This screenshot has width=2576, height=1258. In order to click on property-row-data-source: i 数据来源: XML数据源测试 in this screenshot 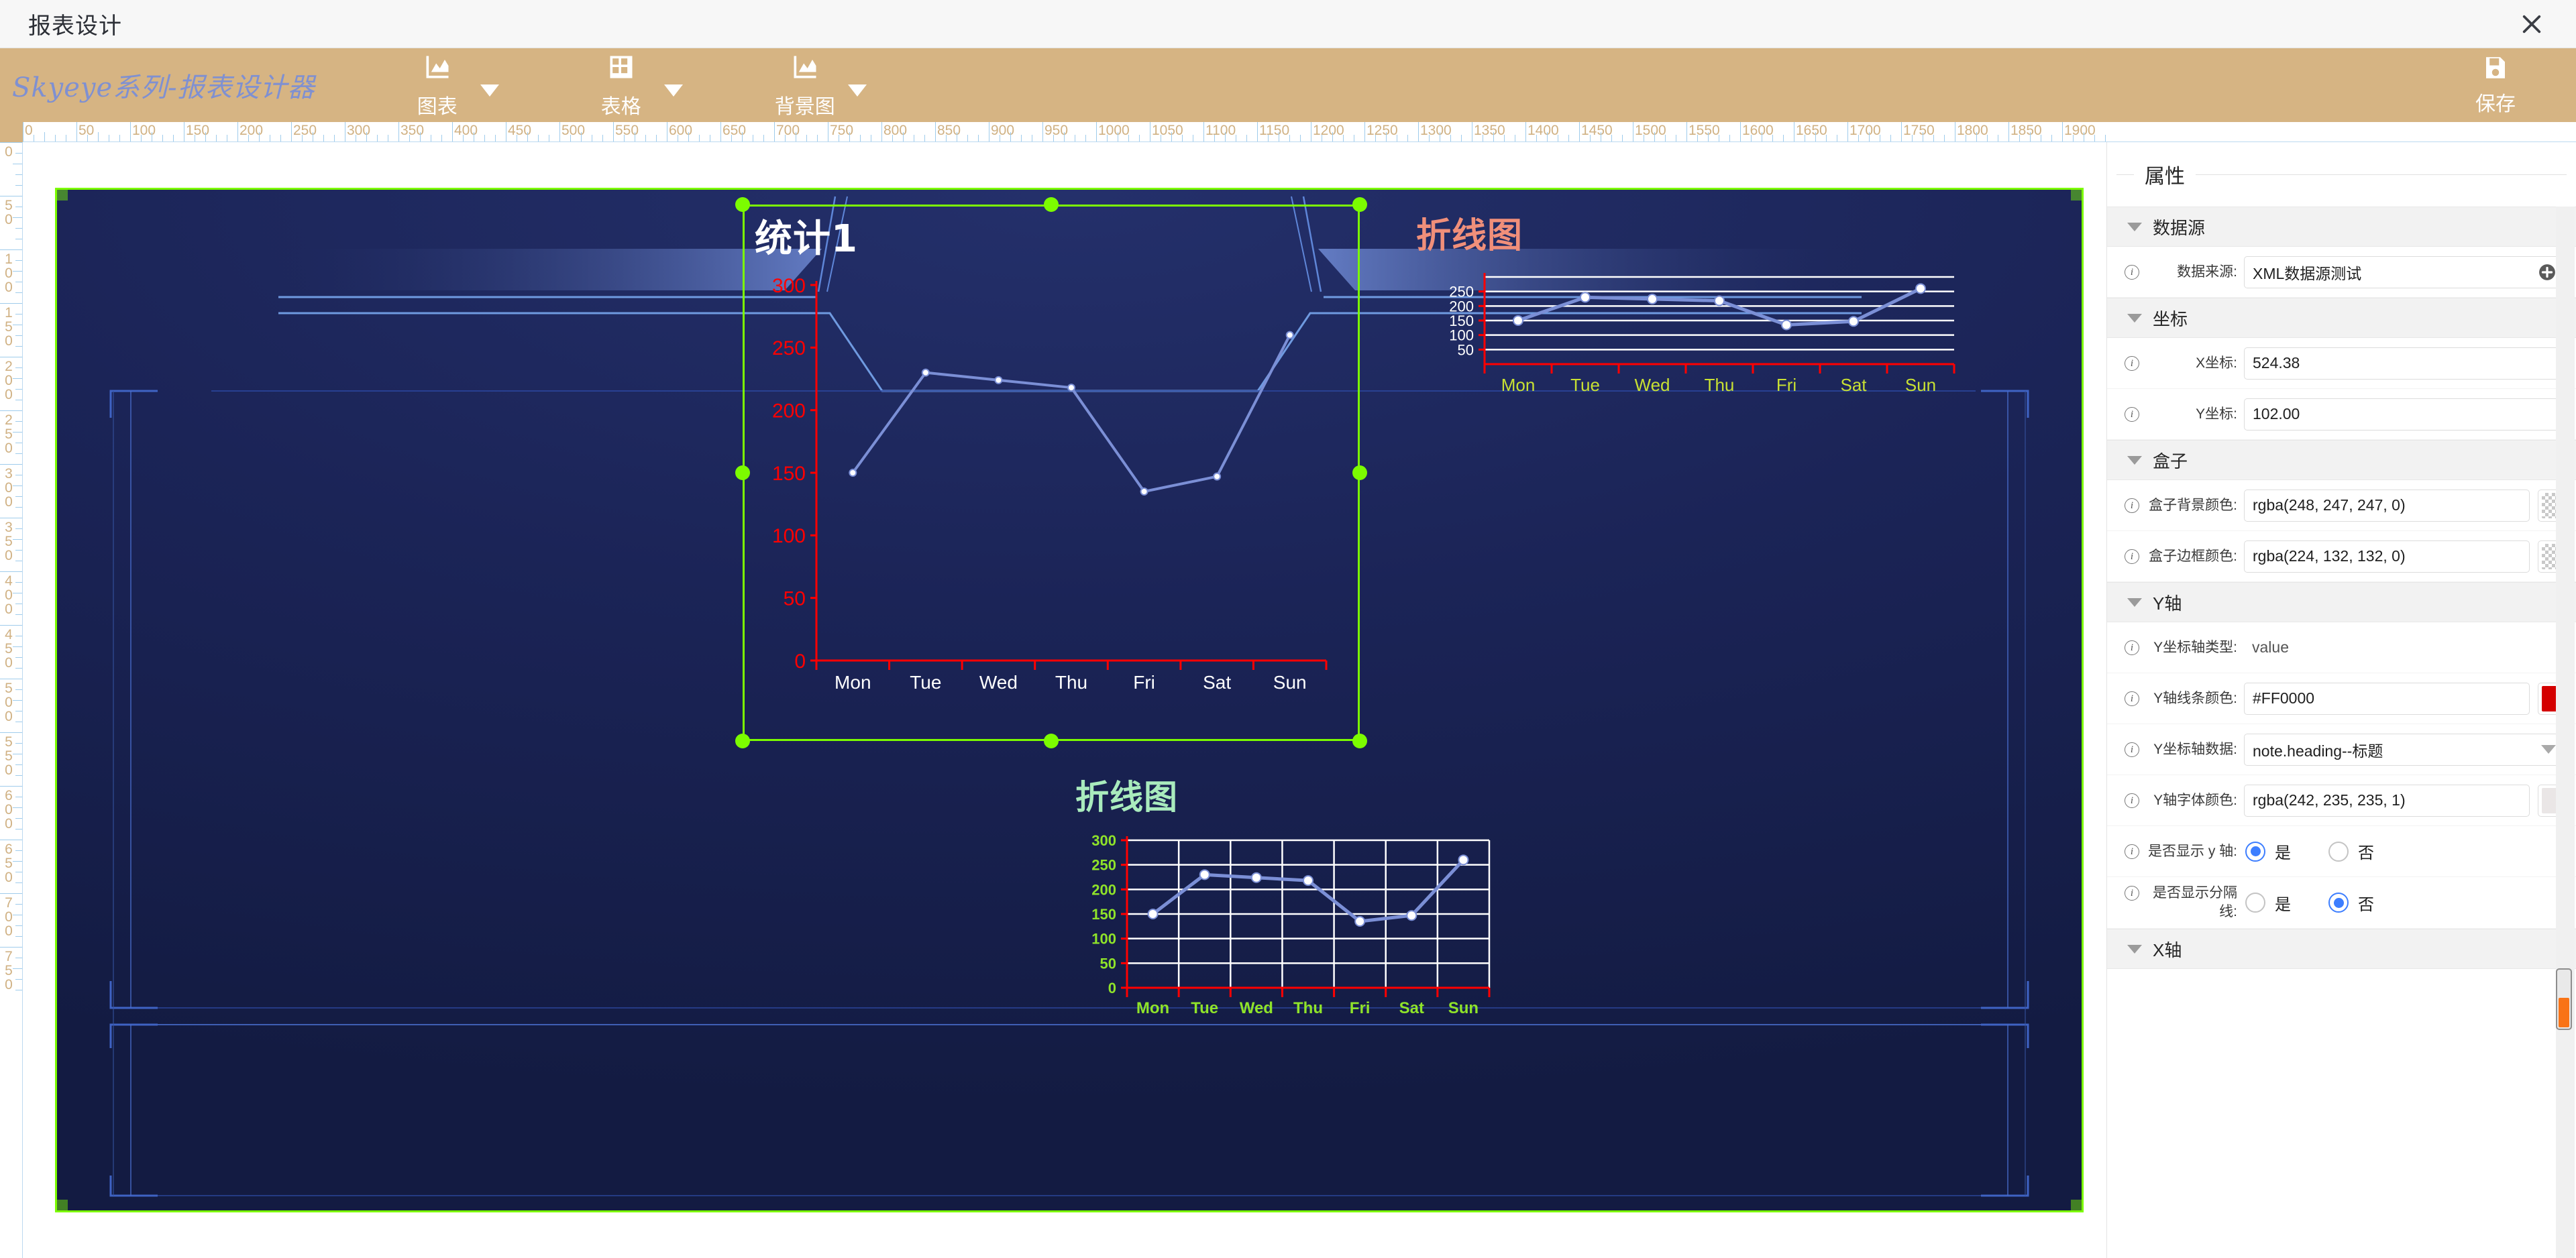, I will do `click(2341, 272)`.